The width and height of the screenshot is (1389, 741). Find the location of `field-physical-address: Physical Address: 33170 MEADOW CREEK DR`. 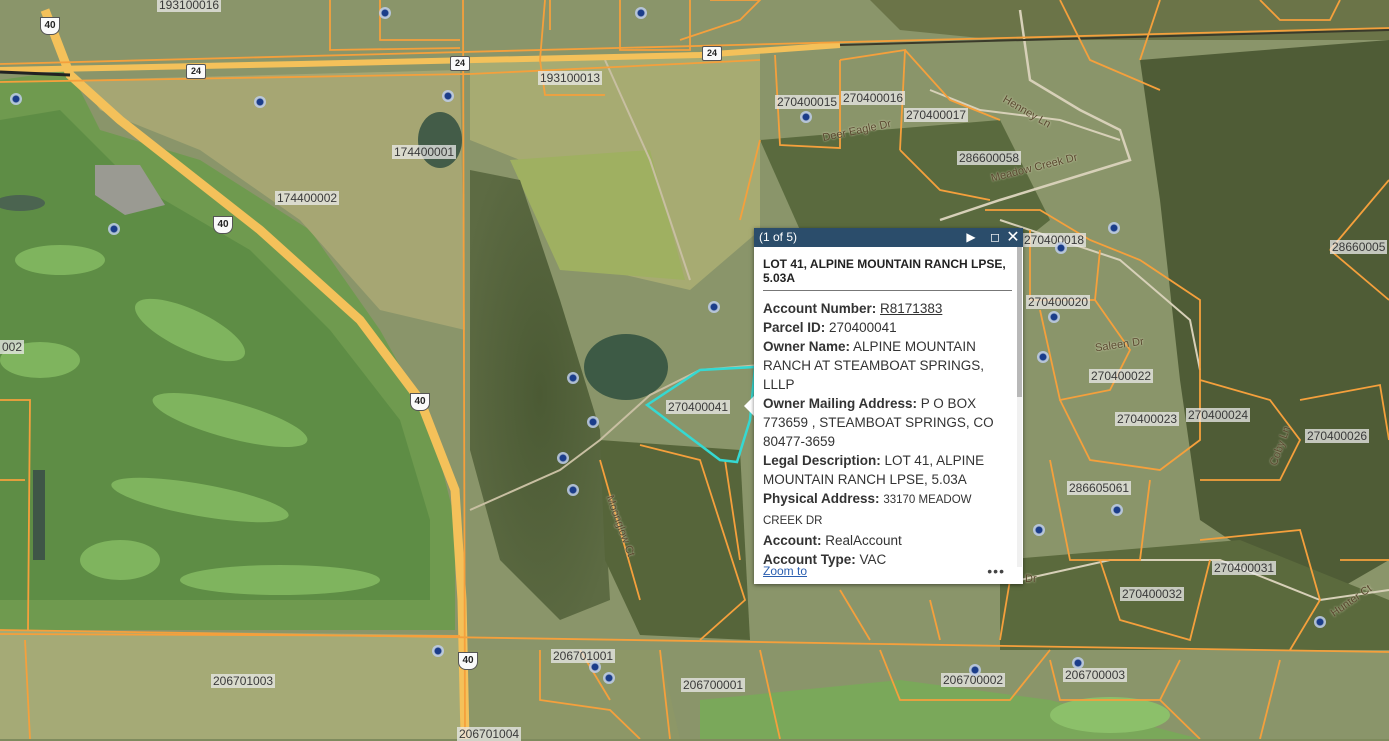

field-physical-address: Physical Address: 33170 MEADOW CREEK DR is located at coordinates (886, 510).